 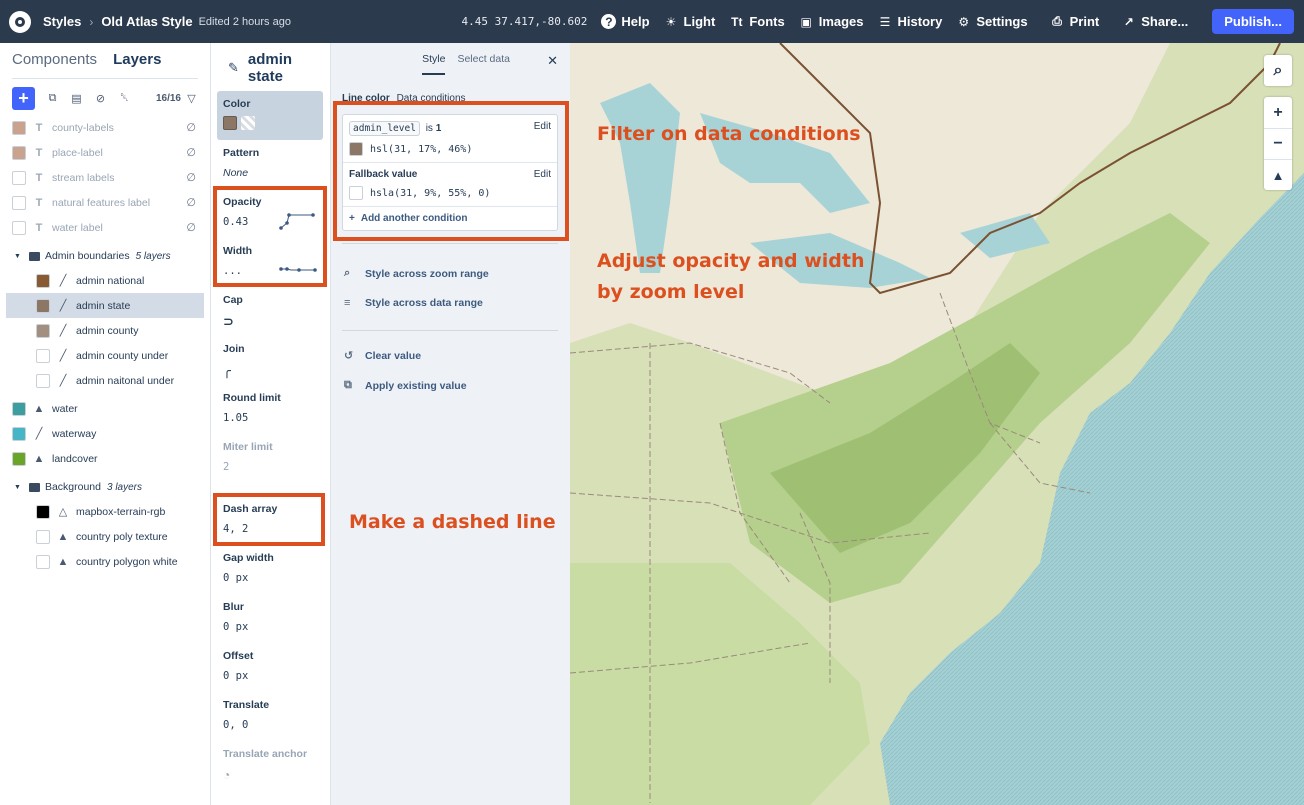 What do you see at coordinates (920, 21) in the screenshot?
I see `history-label: History` at bounding box center [920, 21].